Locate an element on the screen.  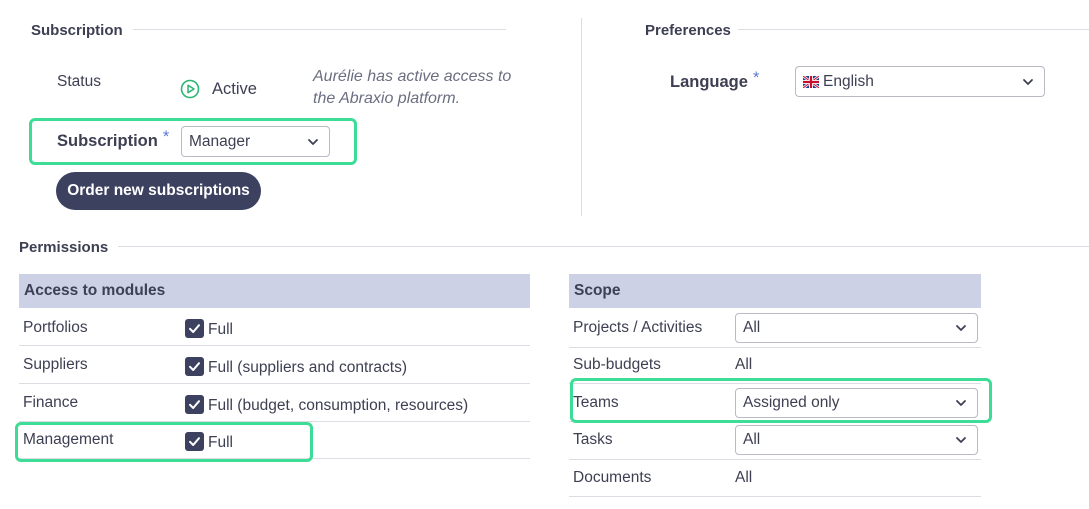
module-checkbox-finance is located at coordinates (194, 404).